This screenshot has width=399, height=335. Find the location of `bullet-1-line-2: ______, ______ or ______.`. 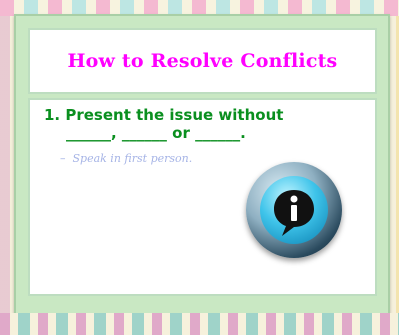

bullet-1-line-2: ______, ______ or ______. is located at coordinates (156, 133).